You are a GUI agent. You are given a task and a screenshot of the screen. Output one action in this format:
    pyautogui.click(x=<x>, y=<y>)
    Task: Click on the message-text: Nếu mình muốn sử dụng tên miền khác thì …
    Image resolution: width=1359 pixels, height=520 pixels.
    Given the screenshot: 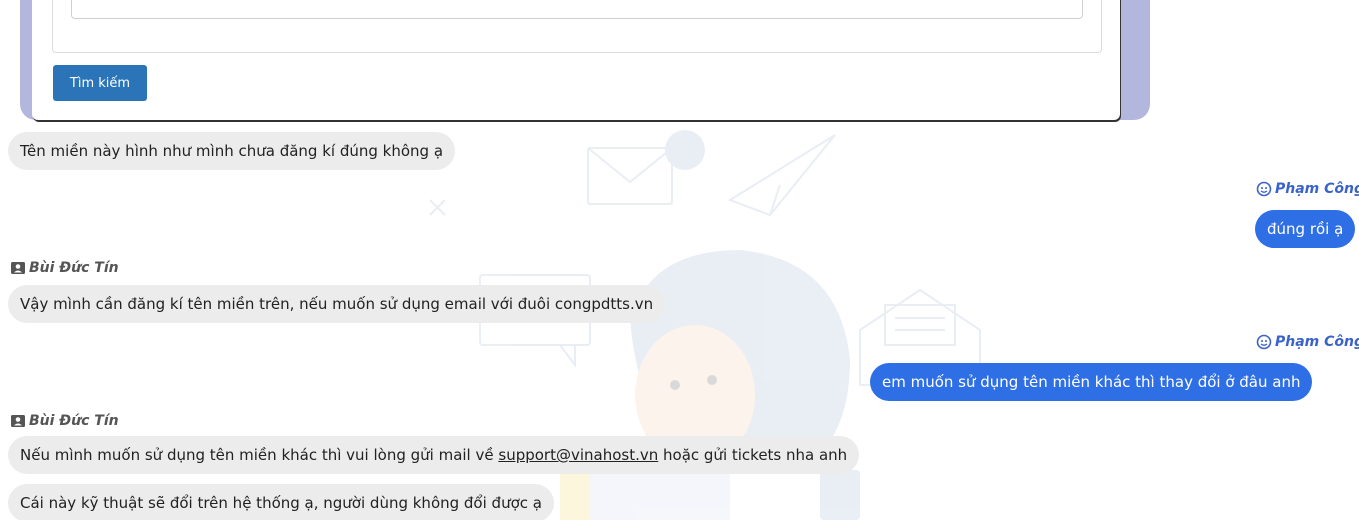 What is the action you would take?
    pyautogui.click(x=259, y=455)
    